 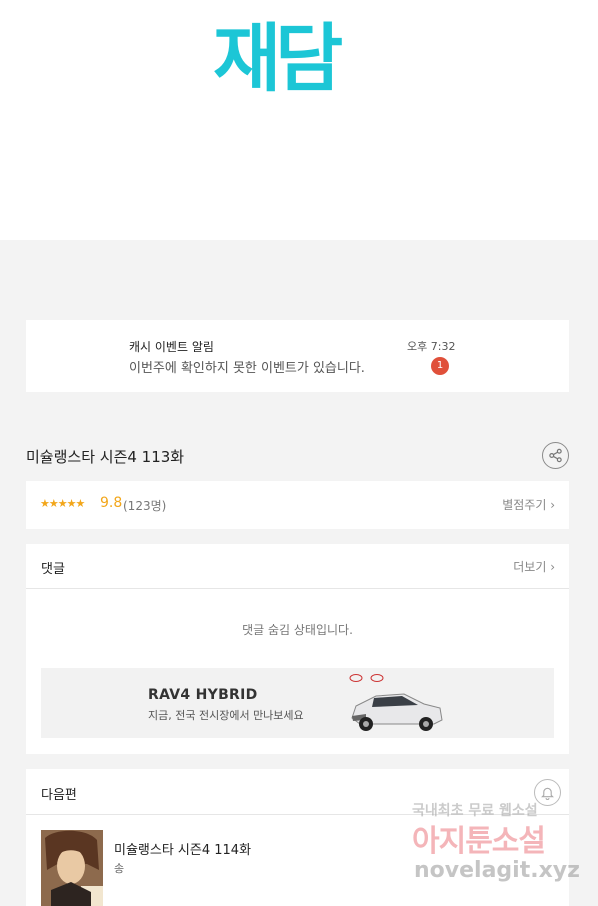 What do you see at coordinates (297, 837) in the screenshot?
I see `next-episode-card: 다음편 미슐랭스타 시즌4 114화 송` at bounding box center [297, 837].